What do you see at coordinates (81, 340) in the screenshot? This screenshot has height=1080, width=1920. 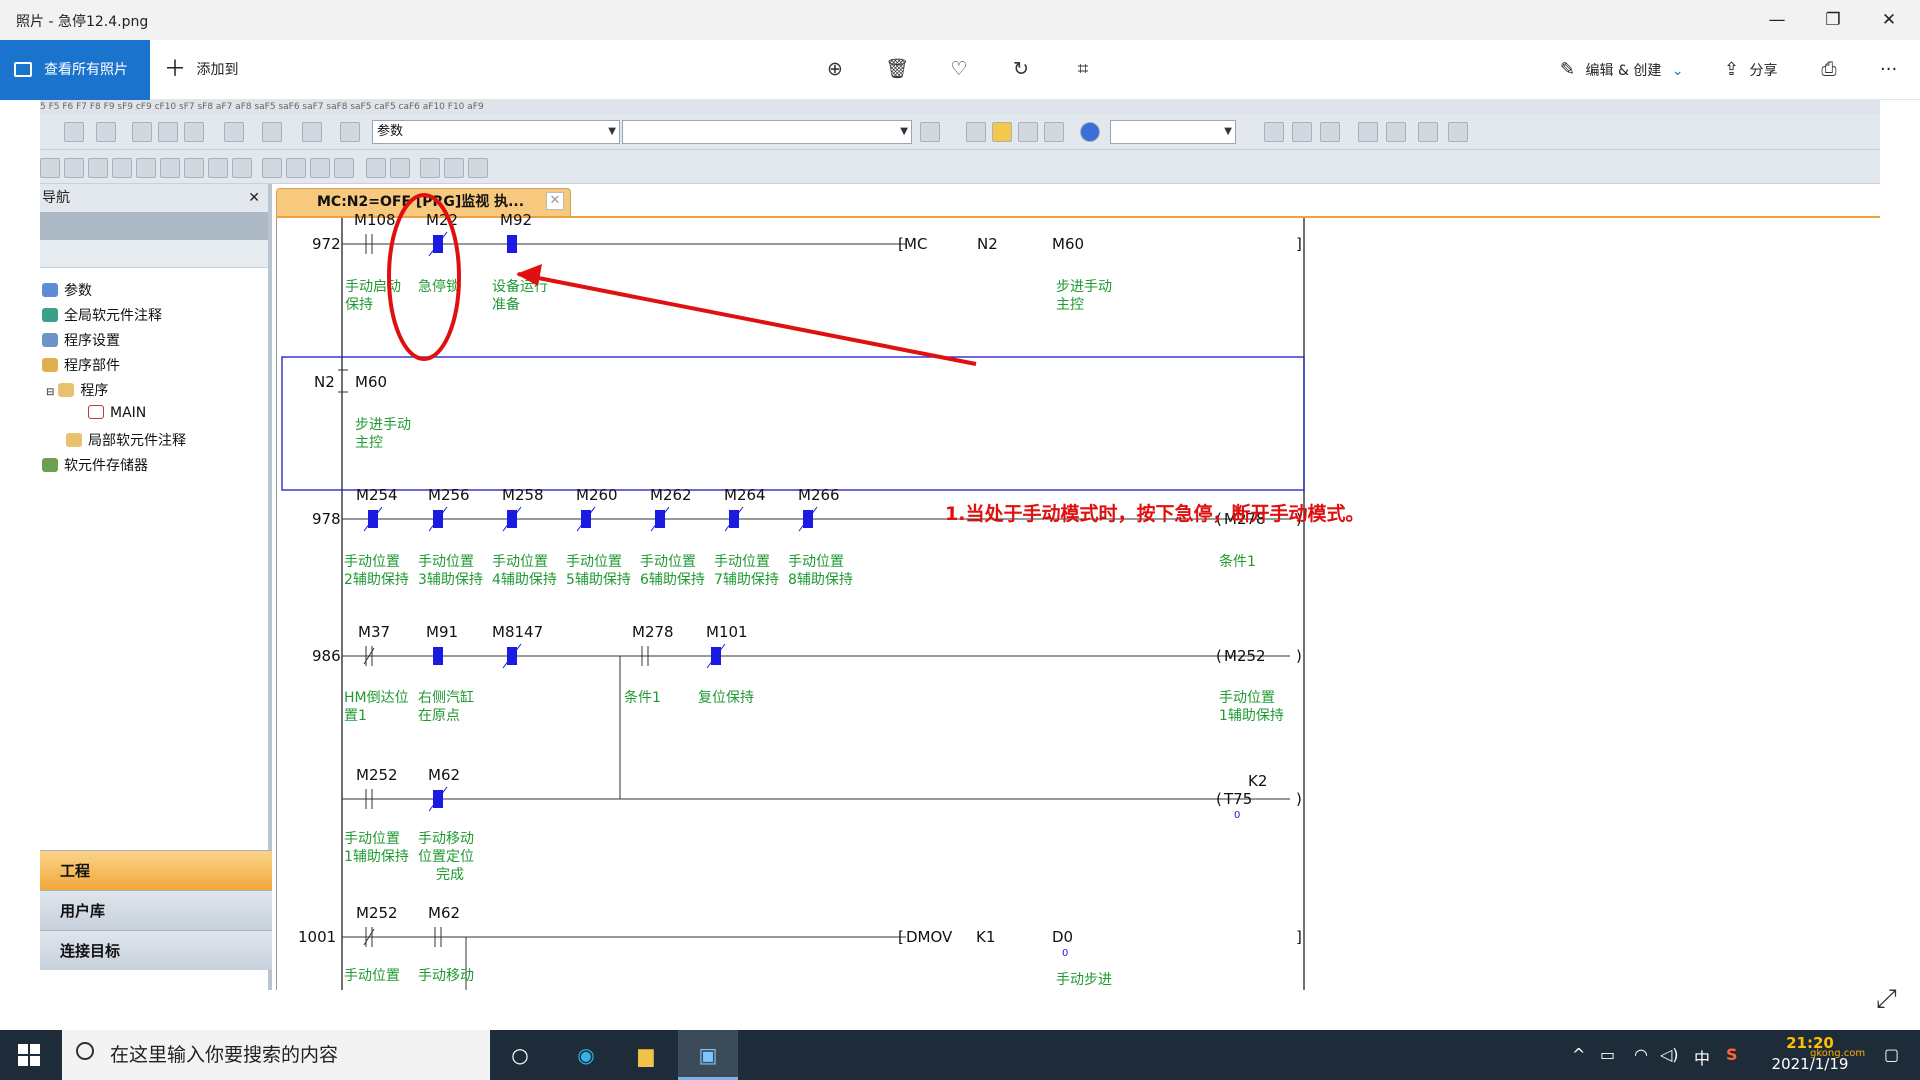 I see `tree-item-program-settings: 程序设置` at bounding box center [81, 340].